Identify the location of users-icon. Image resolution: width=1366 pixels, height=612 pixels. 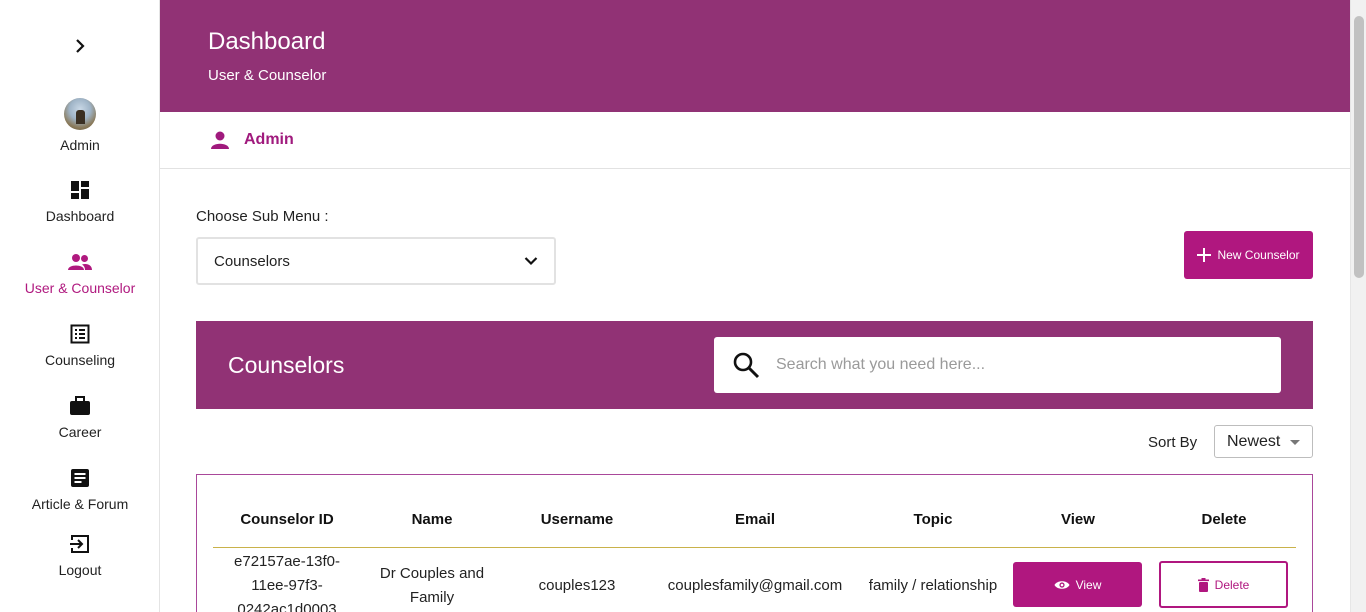
(80, 262).